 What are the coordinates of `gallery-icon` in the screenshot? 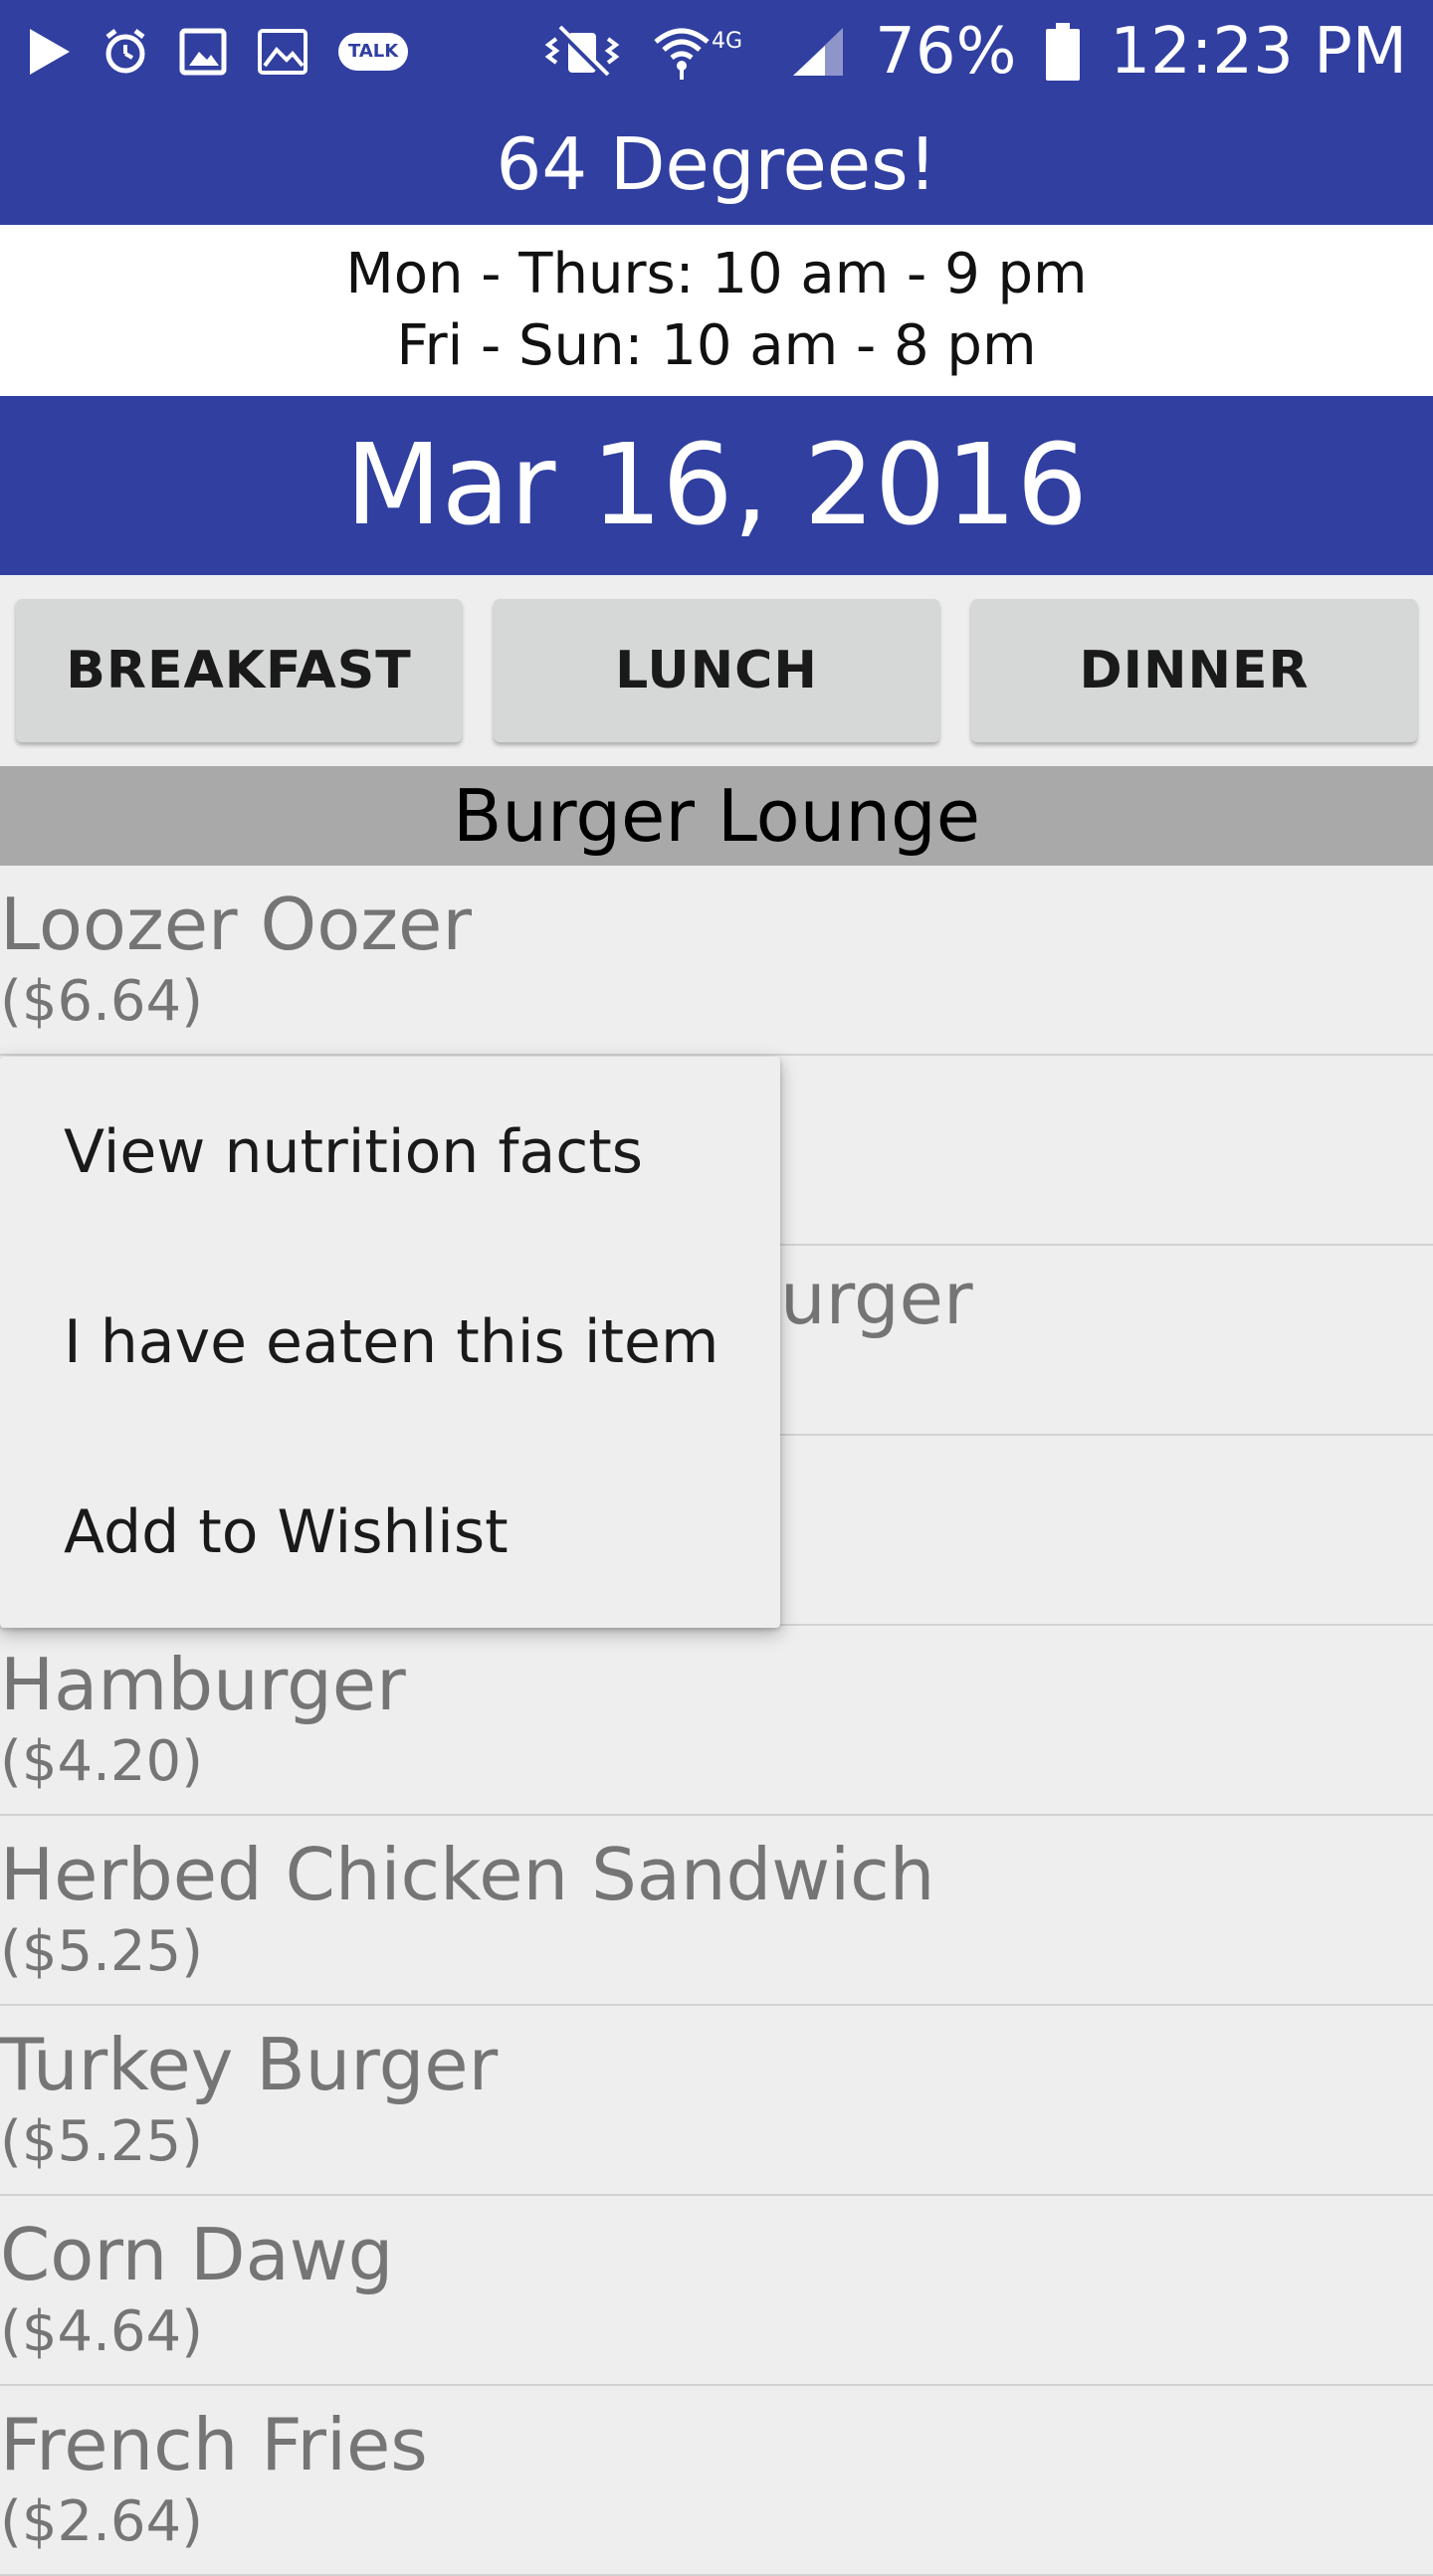 It's located at (282, 52).